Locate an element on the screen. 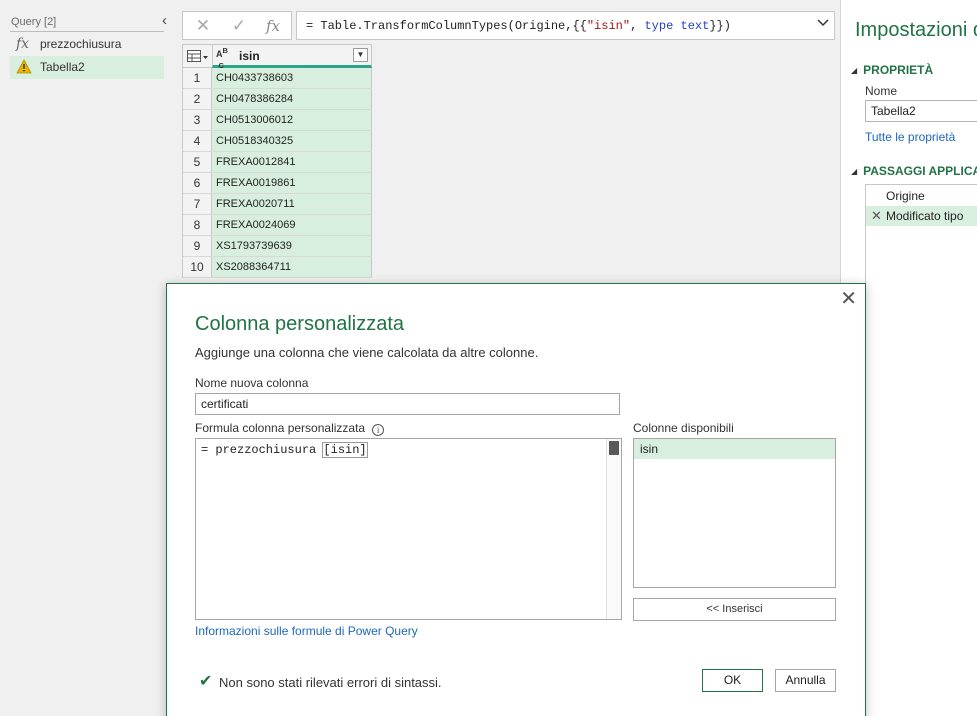 This screenshot has height=716, width=977. commit-formula-icon: ✓ is located at coordinates (239, 26).